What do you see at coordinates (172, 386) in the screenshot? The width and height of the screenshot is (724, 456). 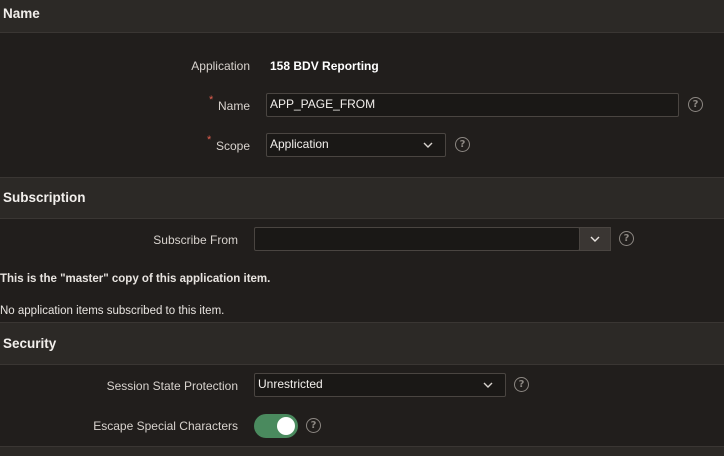 I see `session-state-label: Session State Protection` at bounding box center [172, 386].